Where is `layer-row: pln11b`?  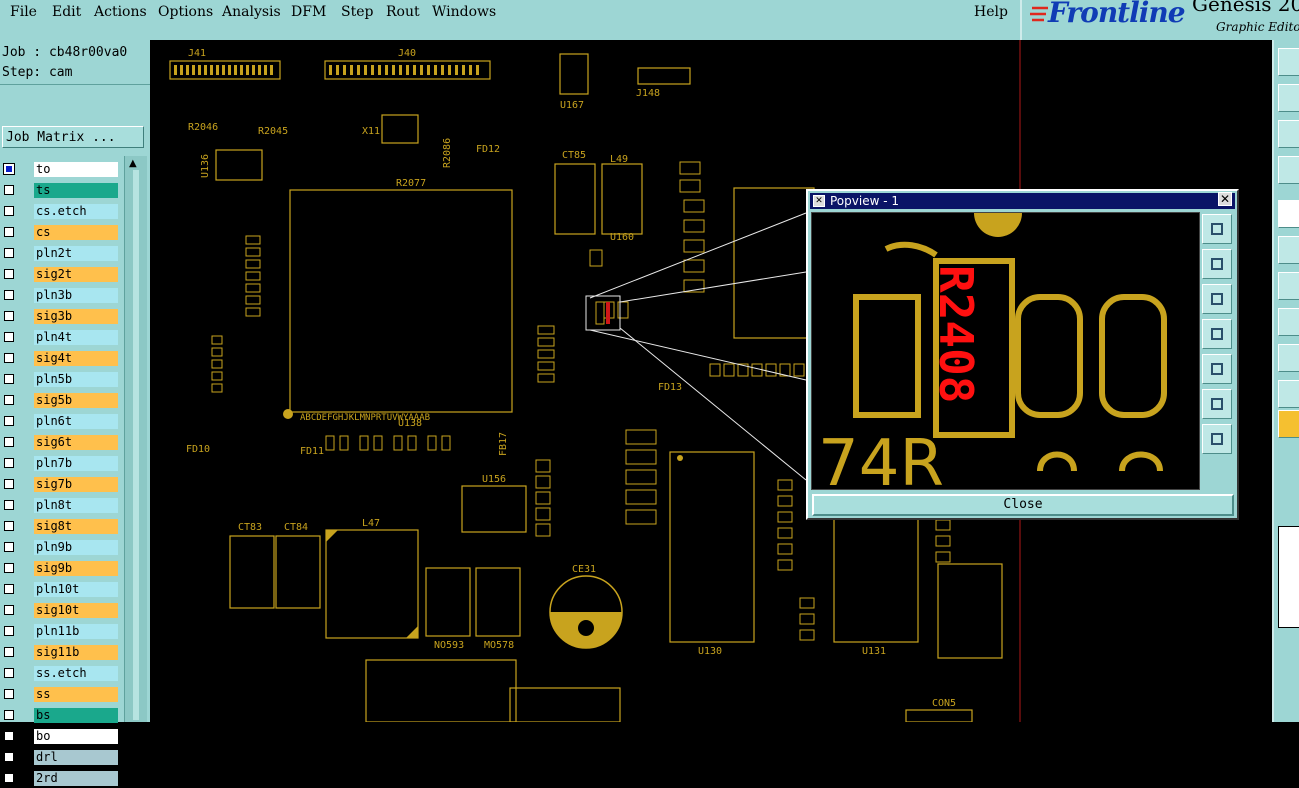
layer-row: pln11b is located at coordinates (60, 632).